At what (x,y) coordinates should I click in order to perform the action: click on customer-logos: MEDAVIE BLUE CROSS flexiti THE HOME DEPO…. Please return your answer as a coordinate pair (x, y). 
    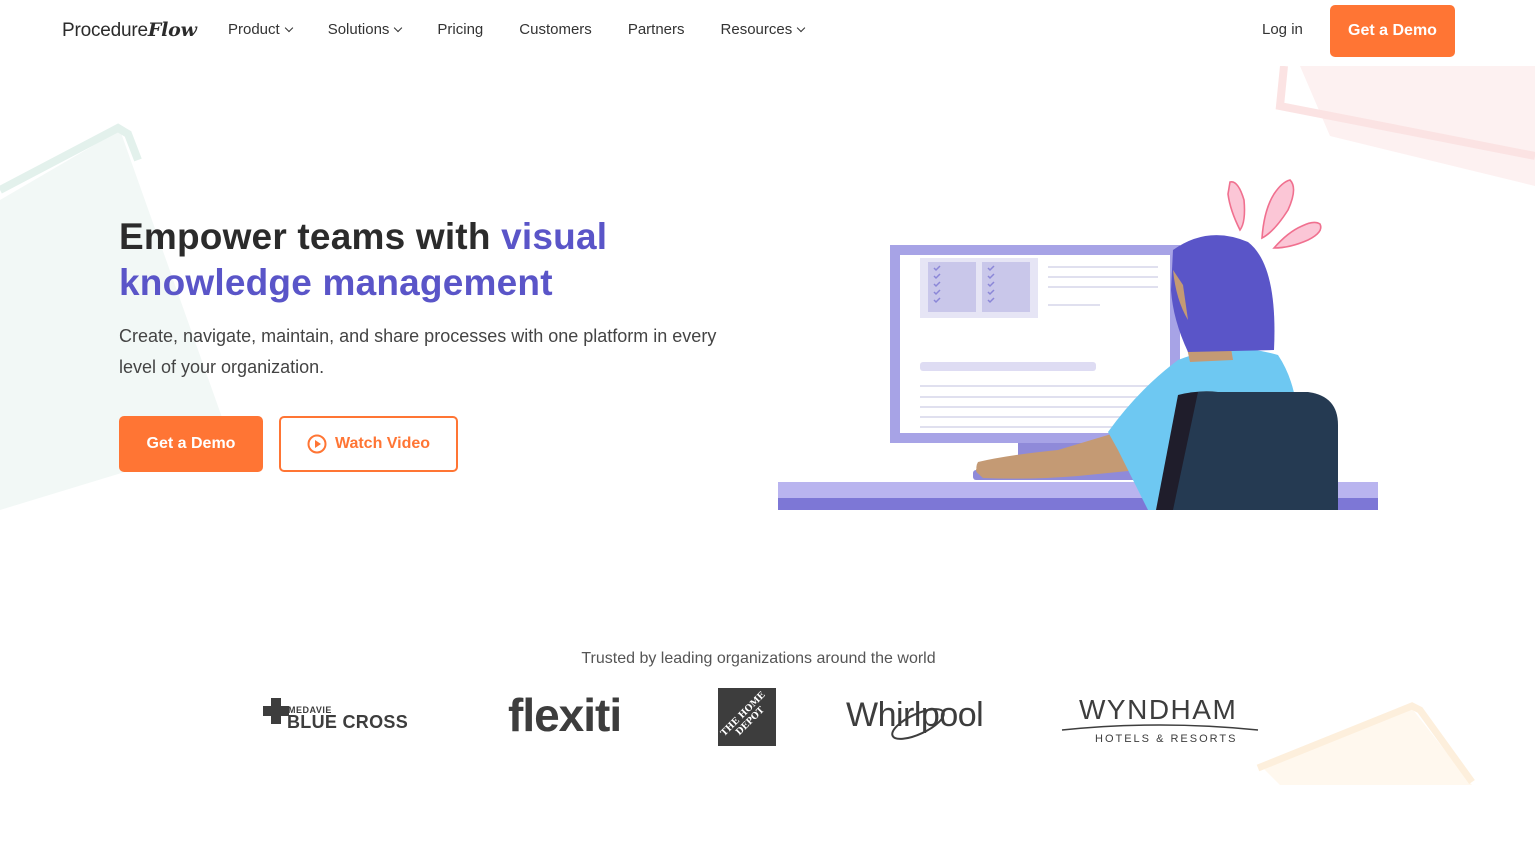
    Looking at the image, I should click on (760, 718).